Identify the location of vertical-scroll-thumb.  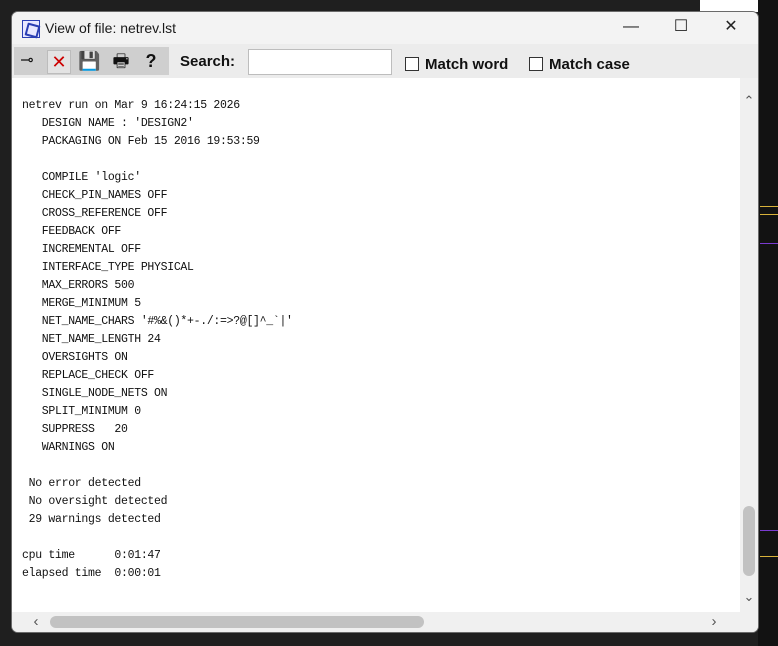
(749, 541).